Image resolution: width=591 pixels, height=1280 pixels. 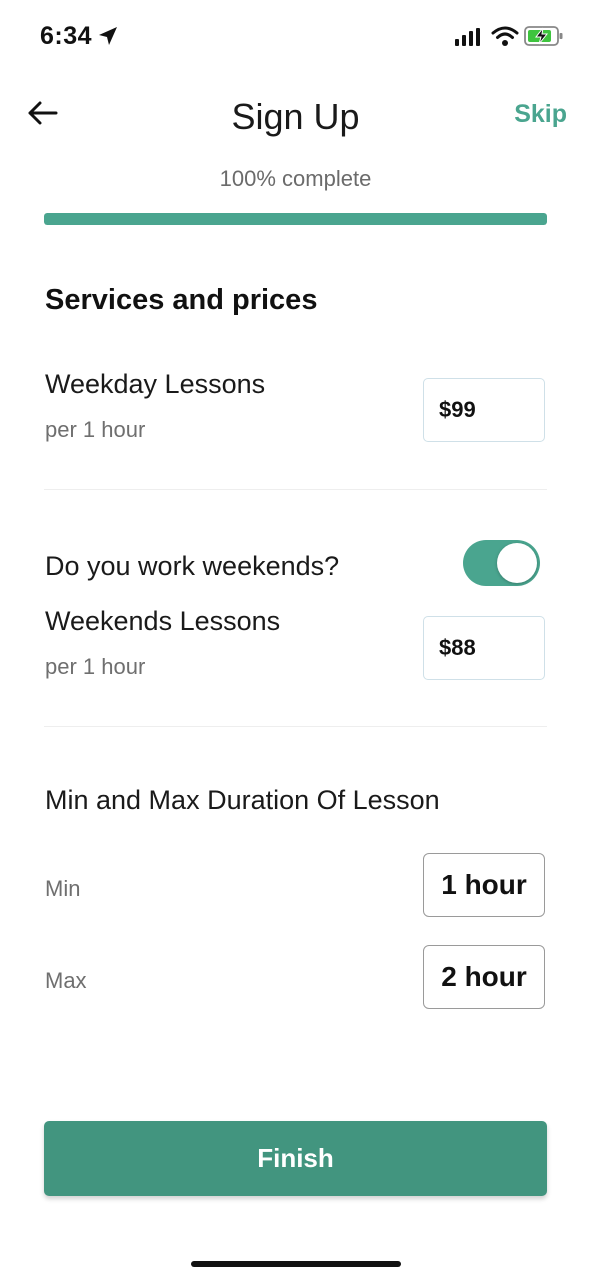 What do you see at coordinates (66, 36) in the screenshot?
I see `status-time: 6:34` at bounding box center [66, 36].